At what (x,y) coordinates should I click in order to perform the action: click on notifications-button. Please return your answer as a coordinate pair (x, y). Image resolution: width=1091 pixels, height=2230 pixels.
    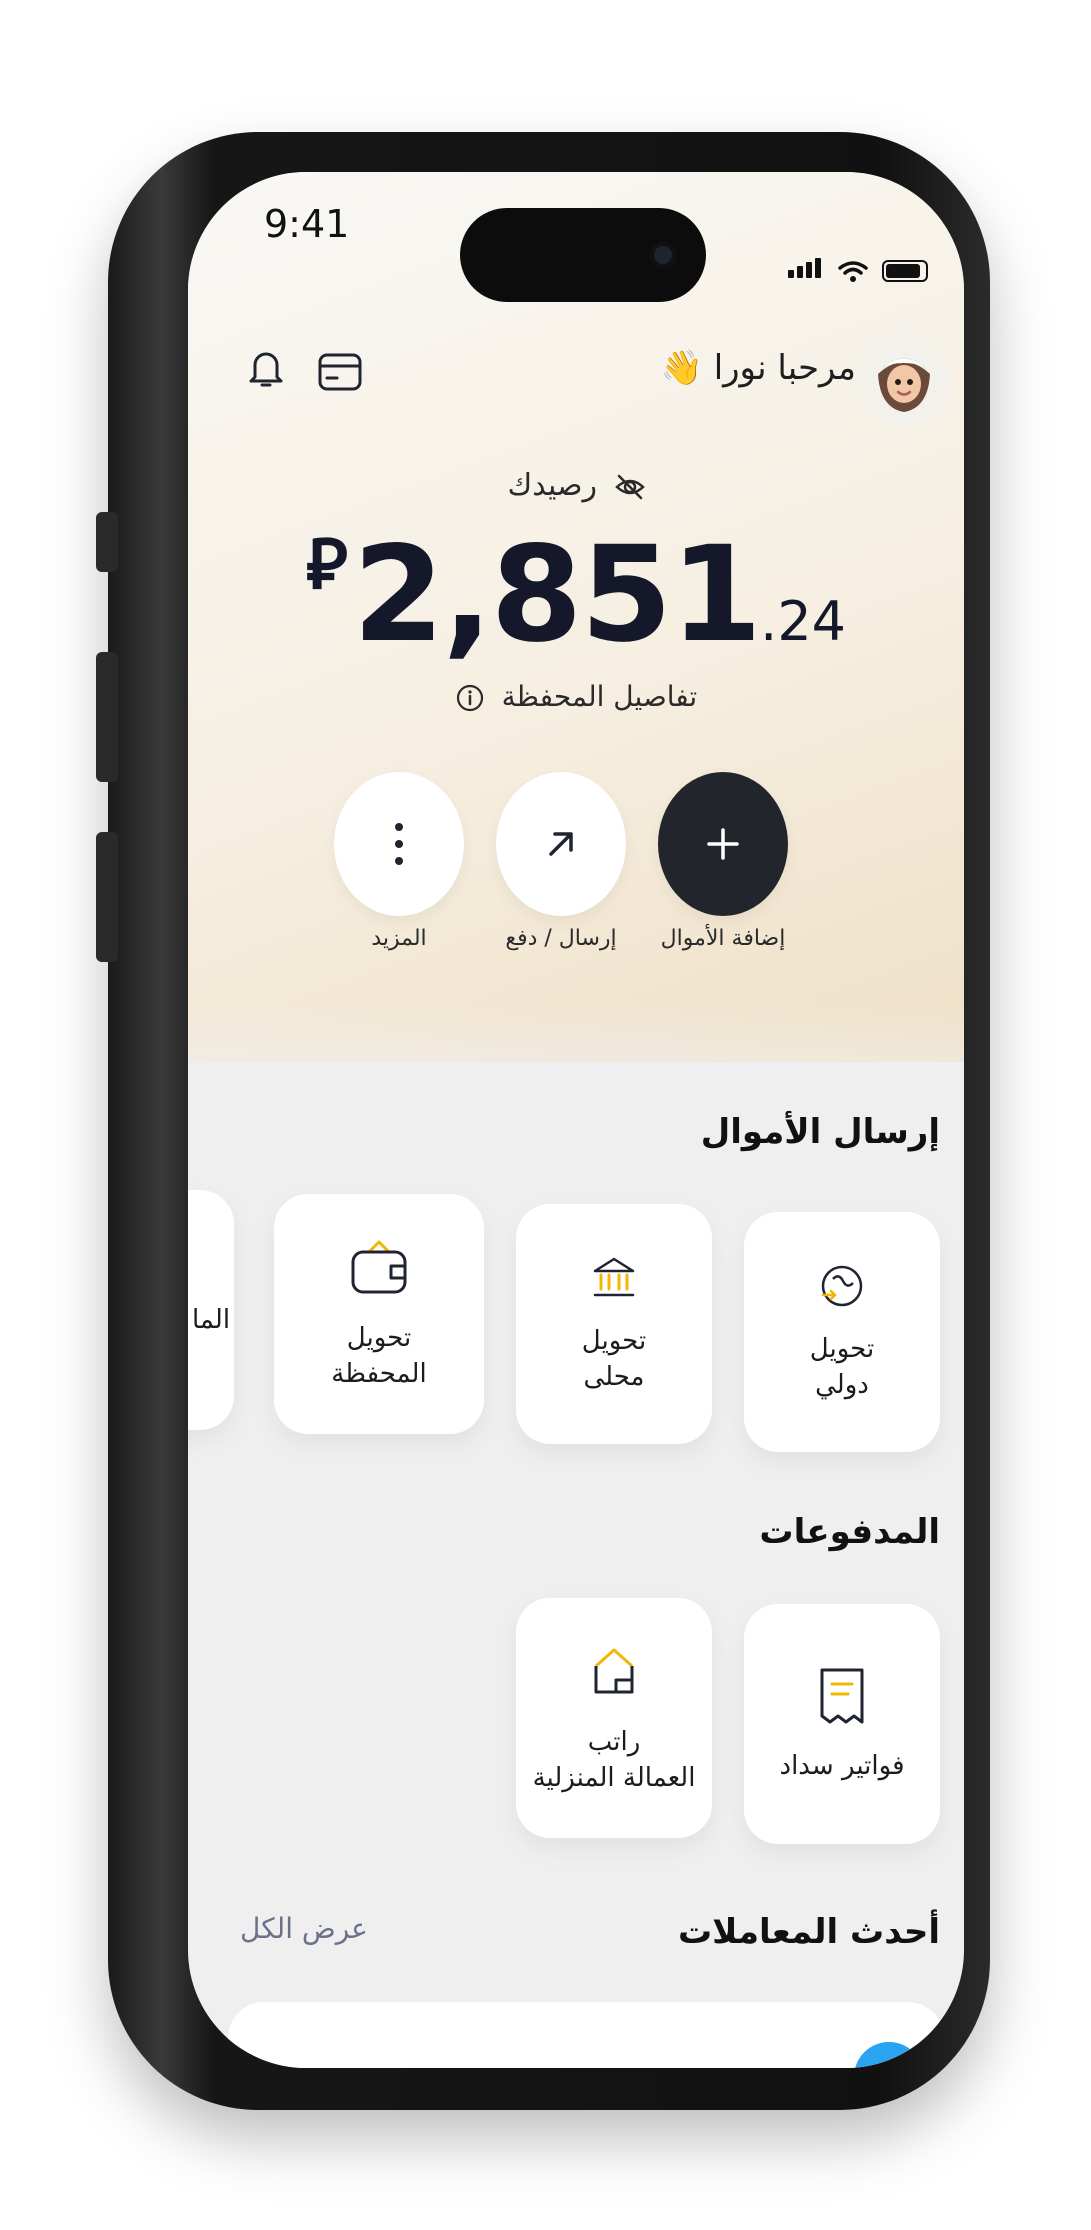
    Looking at the image, I should click on (266, 368).